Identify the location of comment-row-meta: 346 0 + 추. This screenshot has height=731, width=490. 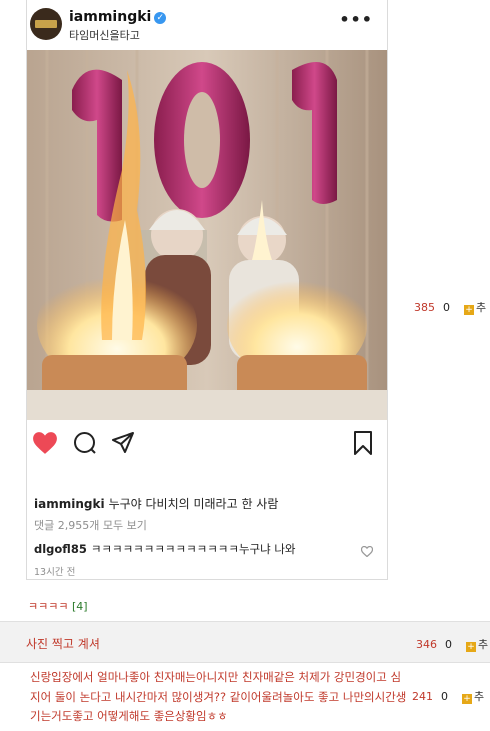
(452, 644).